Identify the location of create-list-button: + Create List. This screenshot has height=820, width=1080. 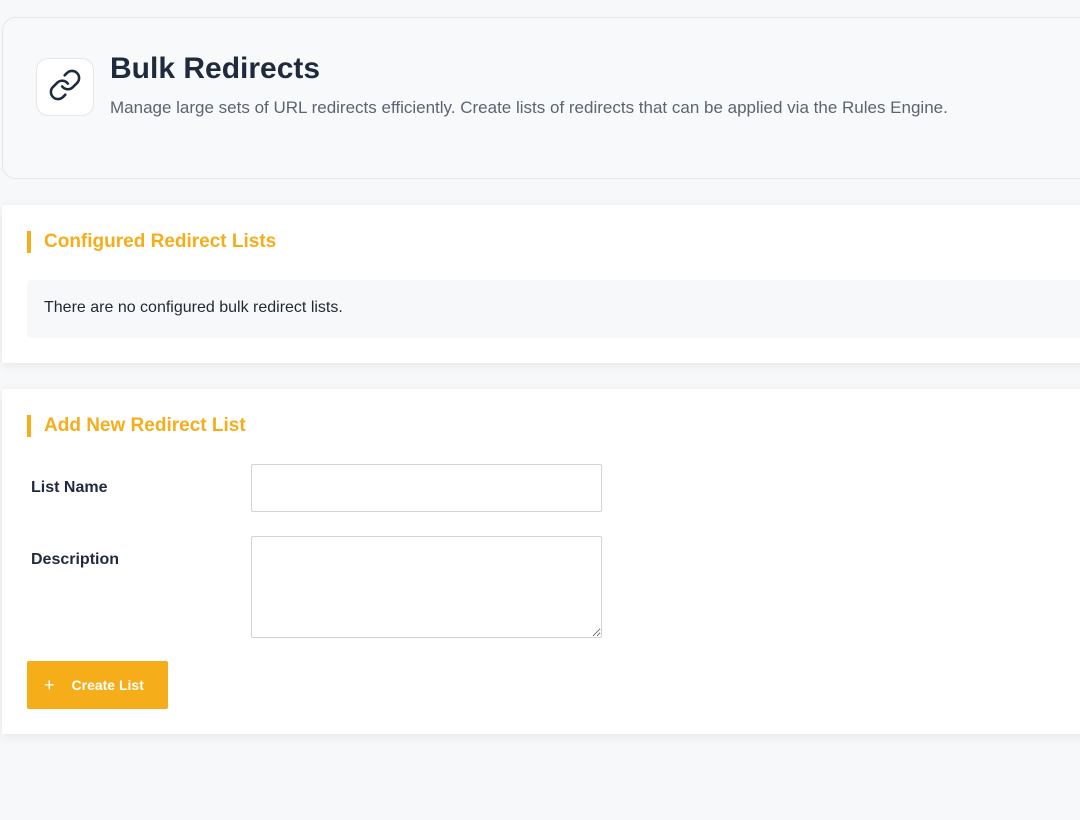
(97, 685).